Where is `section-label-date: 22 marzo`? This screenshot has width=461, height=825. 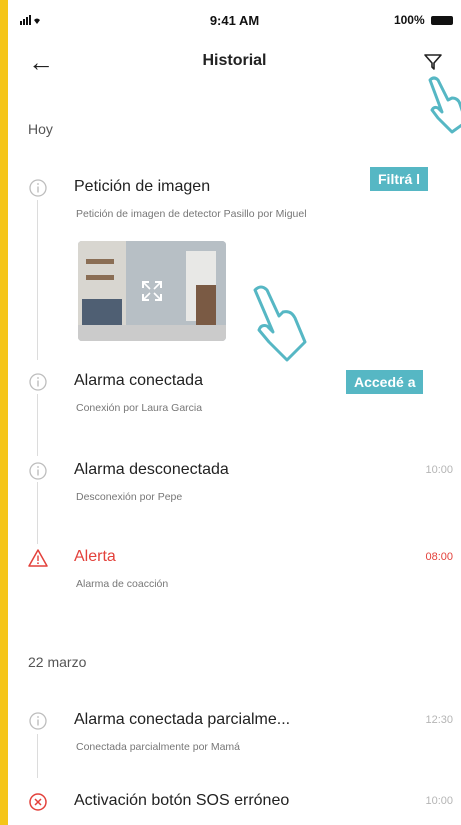 section-label-date: 22 marzo is located at coordinates (57, 662).